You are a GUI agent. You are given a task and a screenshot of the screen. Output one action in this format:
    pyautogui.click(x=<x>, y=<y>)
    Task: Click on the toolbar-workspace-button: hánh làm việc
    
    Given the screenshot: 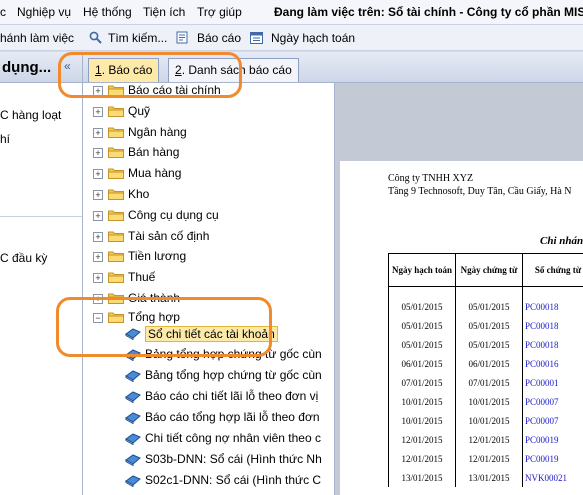 What is the action you would take?
    pyautogui.click(x=37, y=38)
    